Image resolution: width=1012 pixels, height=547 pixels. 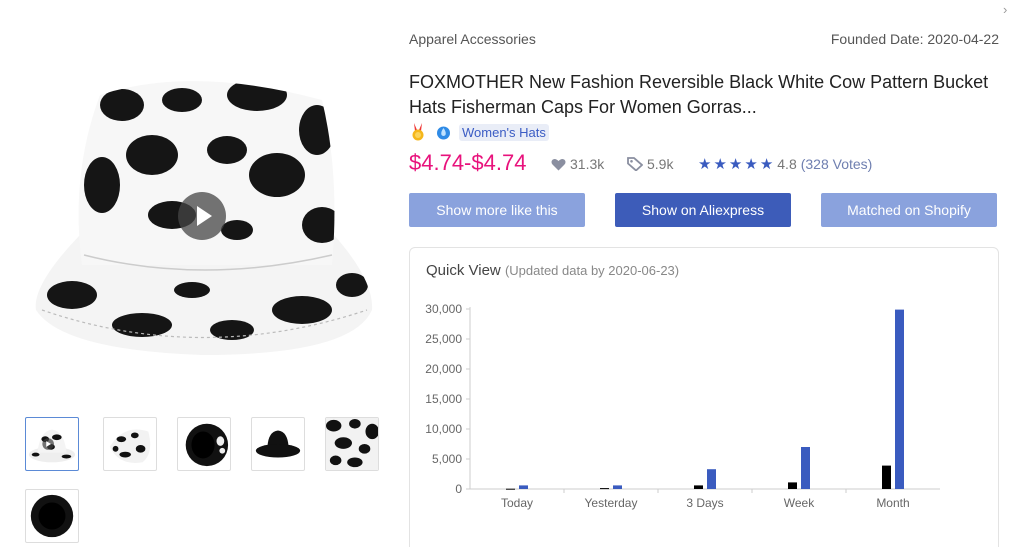 What do you see at coordinates (443, 132) in the screenshot?
I see `flame-icon` at bounding box center [443, 132].